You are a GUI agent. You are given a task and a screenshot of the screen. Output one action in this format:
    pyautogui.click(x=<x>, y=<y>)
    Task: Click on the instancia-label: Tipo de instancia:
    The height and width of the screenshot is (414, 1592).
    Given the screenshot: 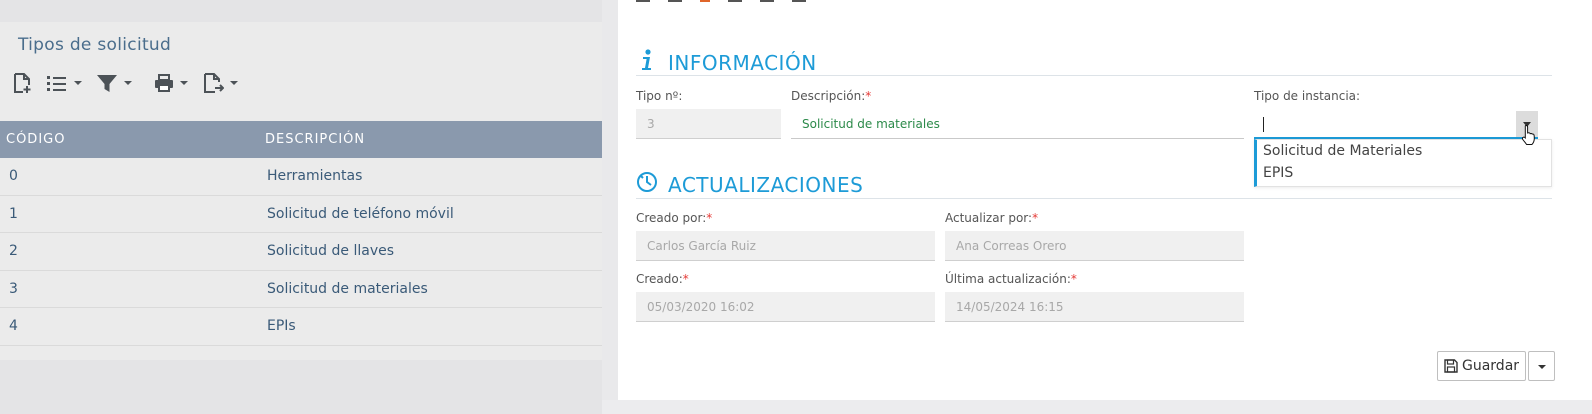 What is the action you would take?
    pyautogui.click(x=1307, y=96)
    